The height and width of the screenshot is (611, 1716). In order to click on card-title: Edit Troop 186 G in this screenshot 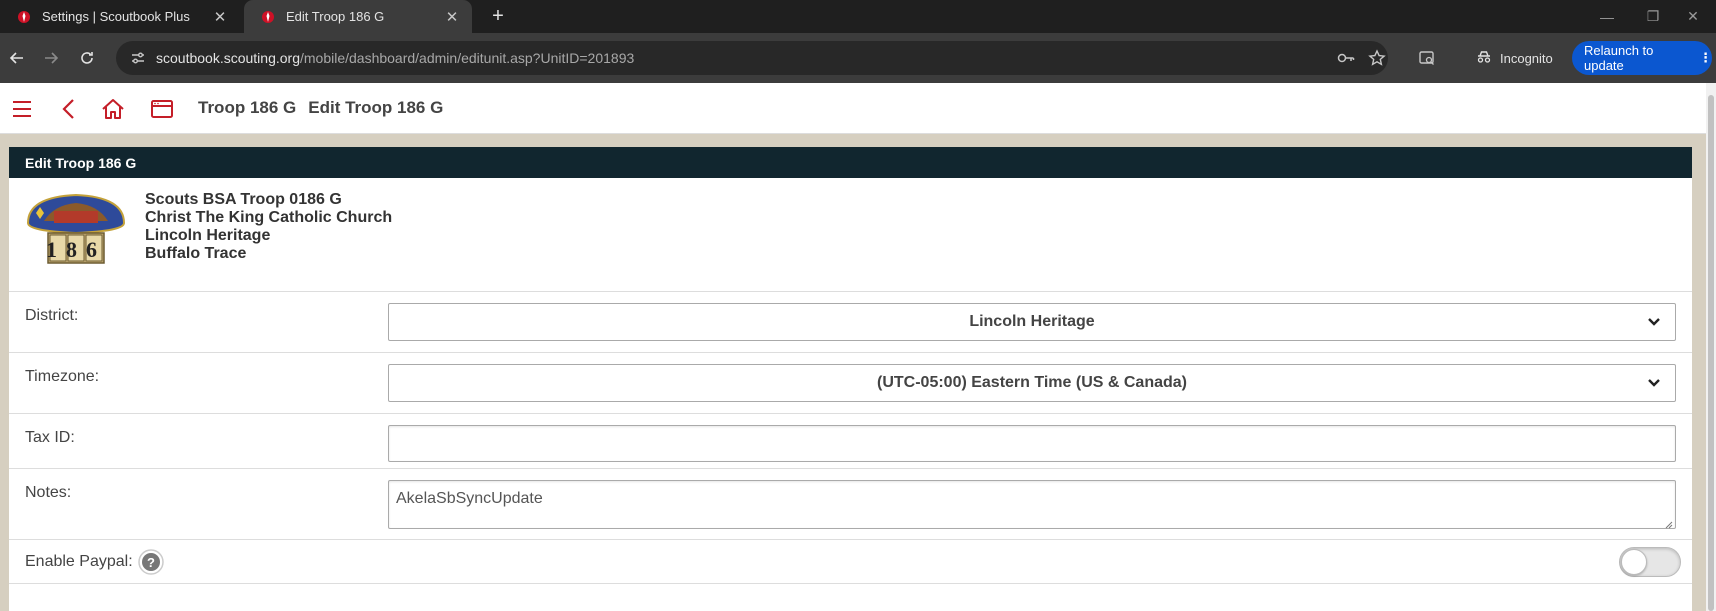, I will do `click(850, 162)`.